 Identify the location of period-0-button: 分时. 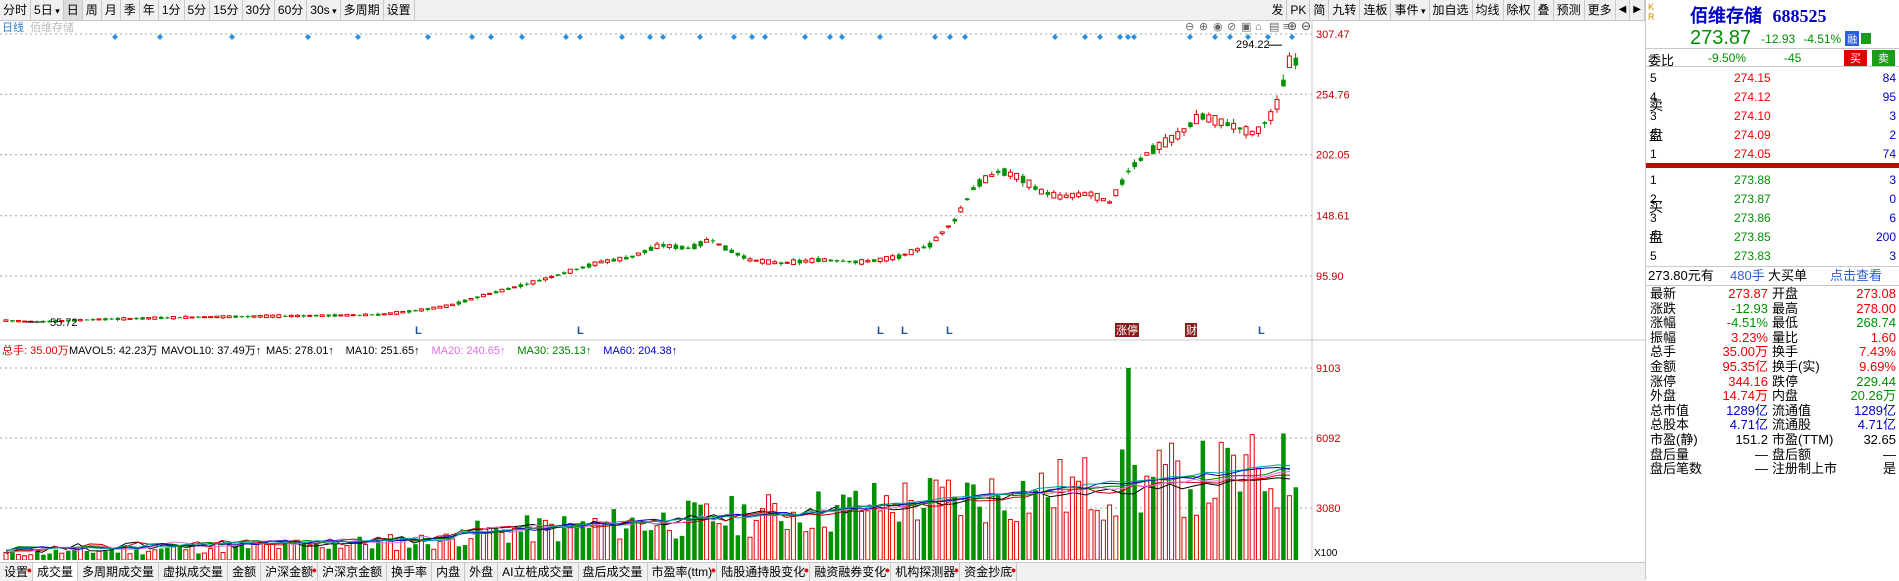
(16, 10).